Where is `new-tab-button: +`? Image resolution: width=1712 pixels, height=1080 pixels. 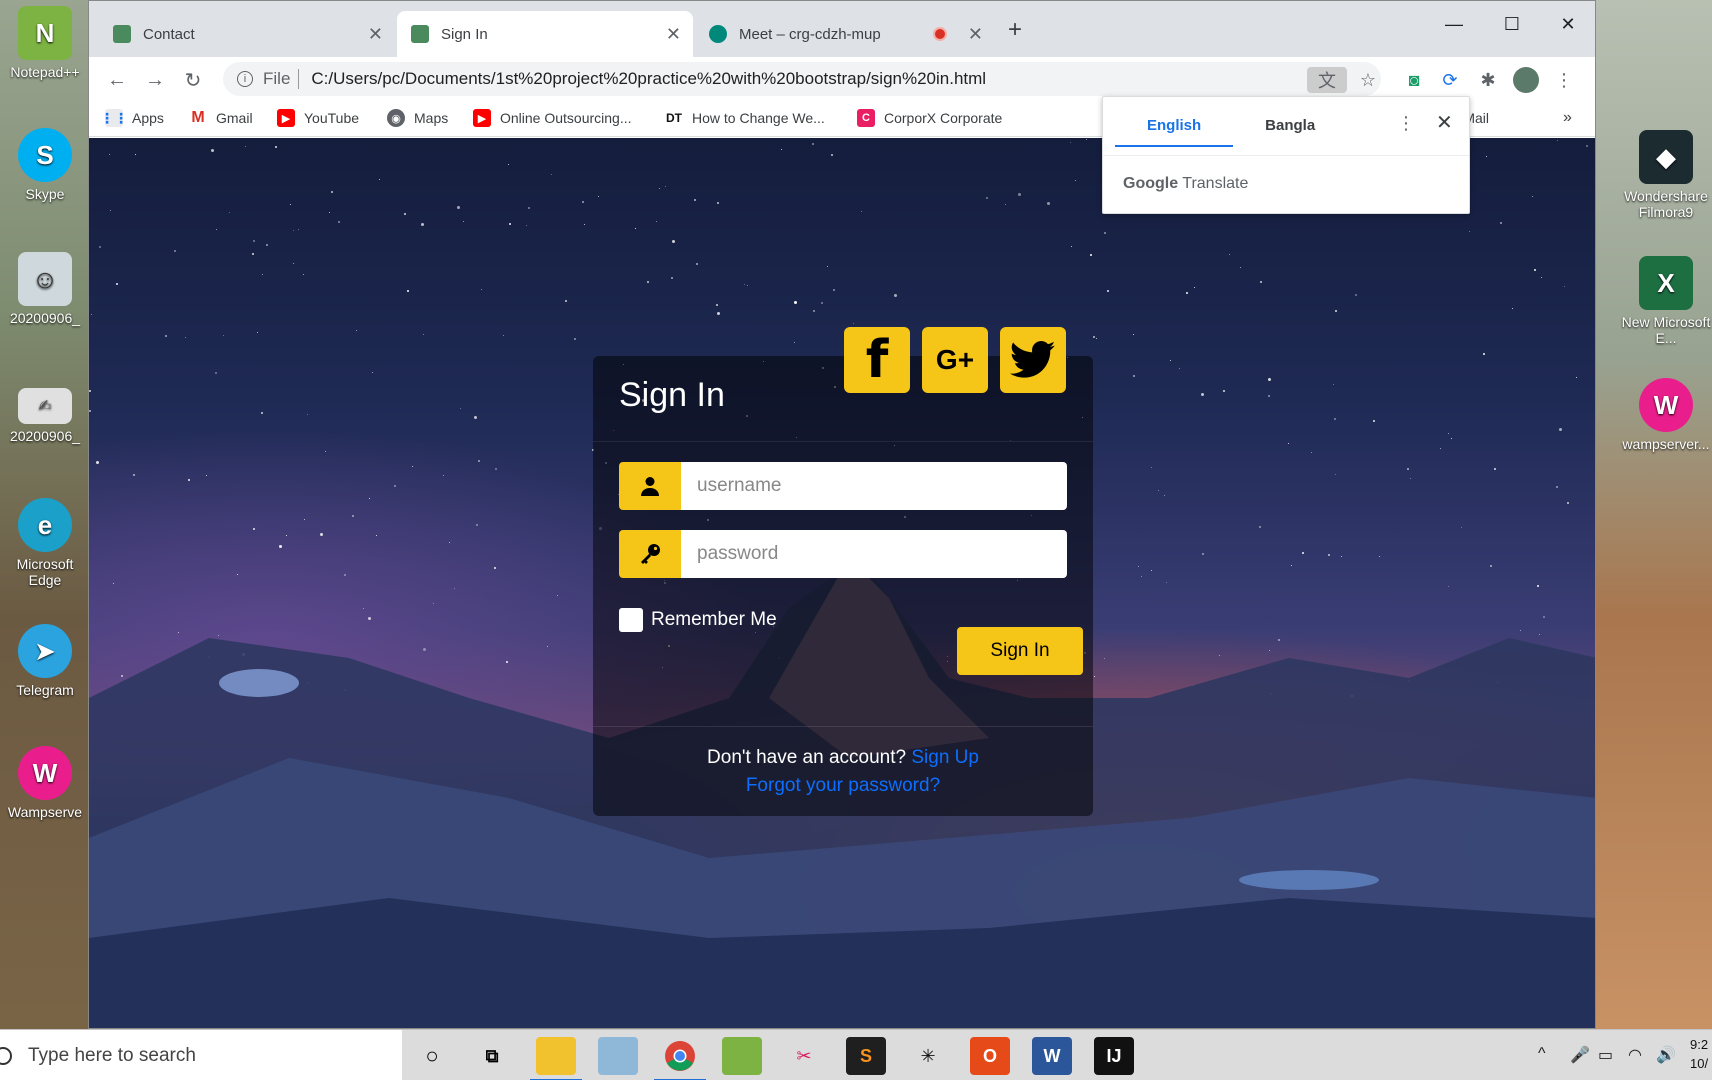
new-tab-button: + is located at coordinates (1015, 30).